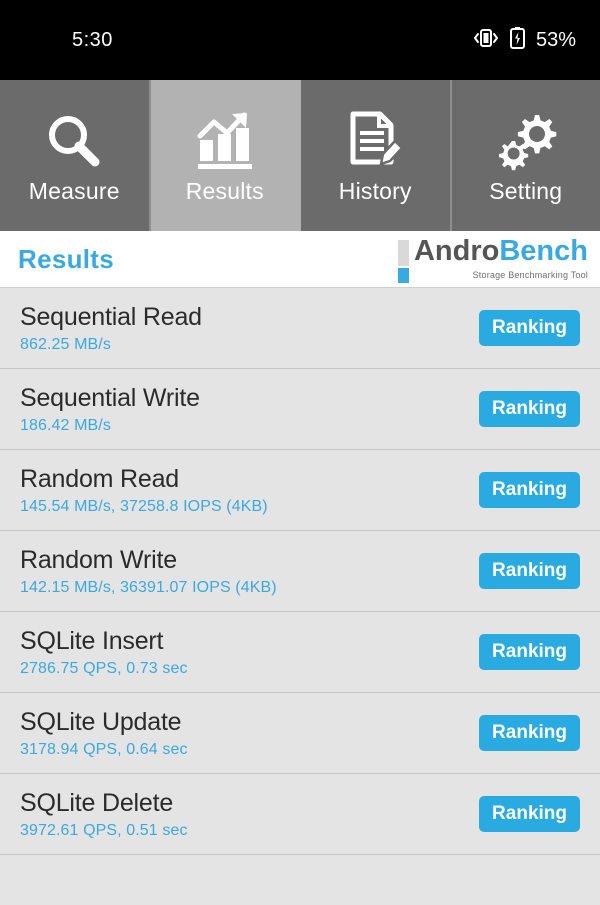 This screenshot has height=905, width=600. I want to click on tab-history: History, so click(376, 155).